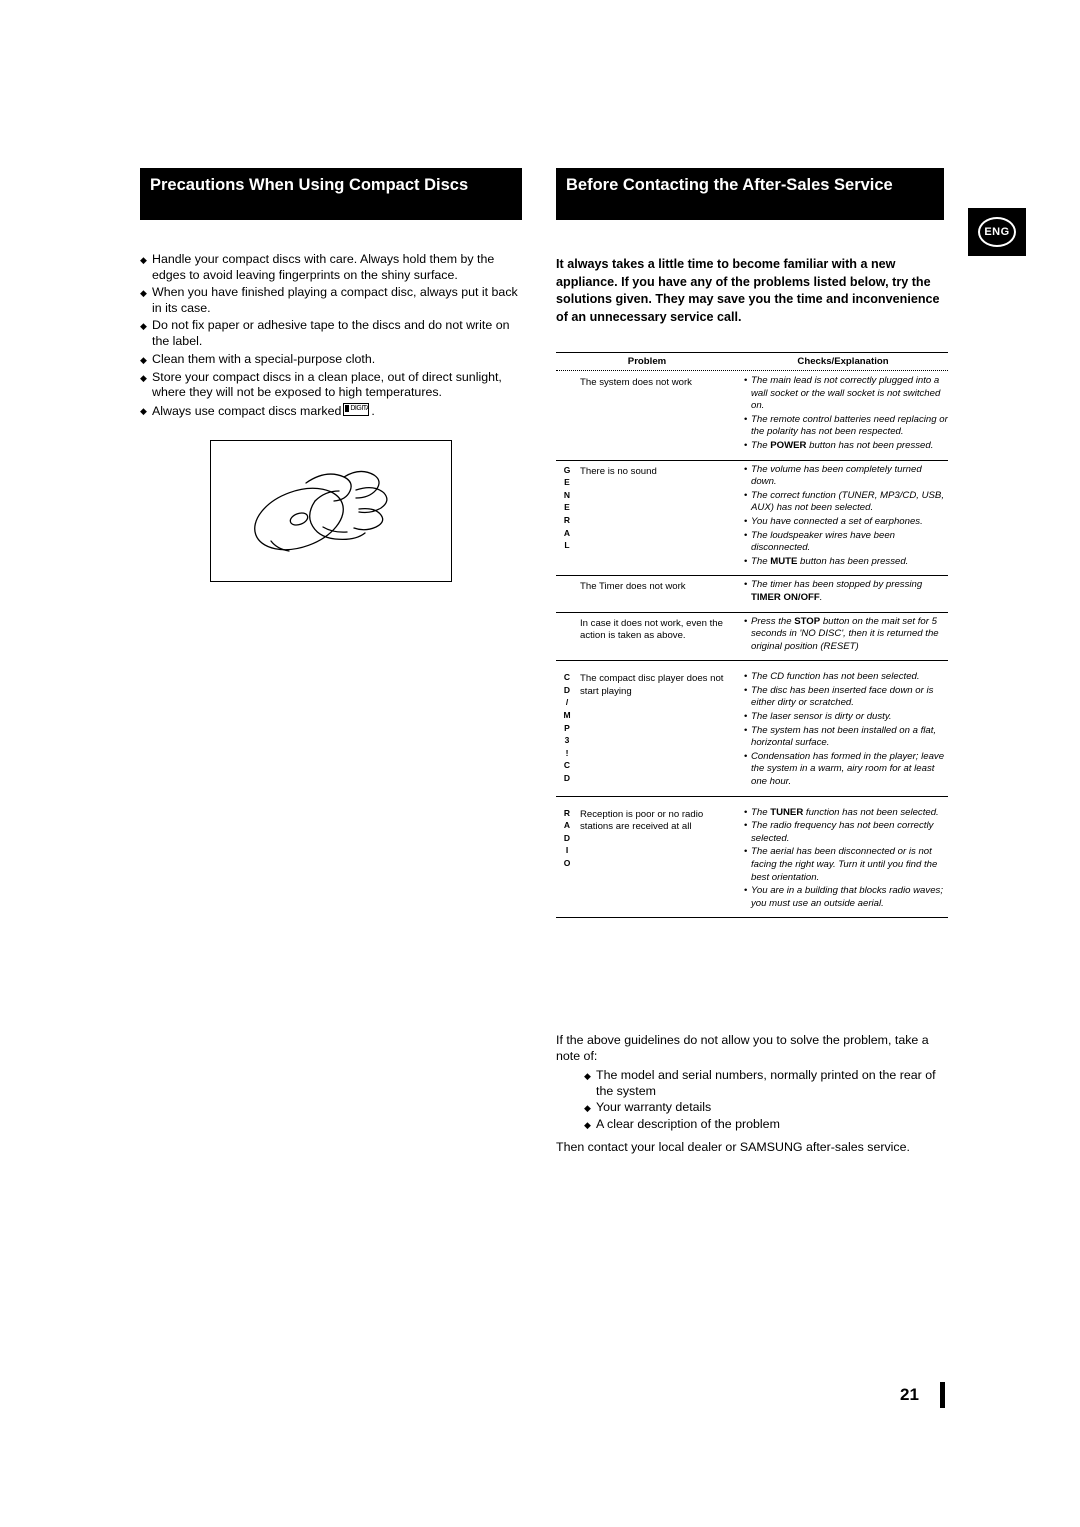  Describe the element at coordinates (942, 1395) in the screenshot. I see `page-number-bar` at that location.